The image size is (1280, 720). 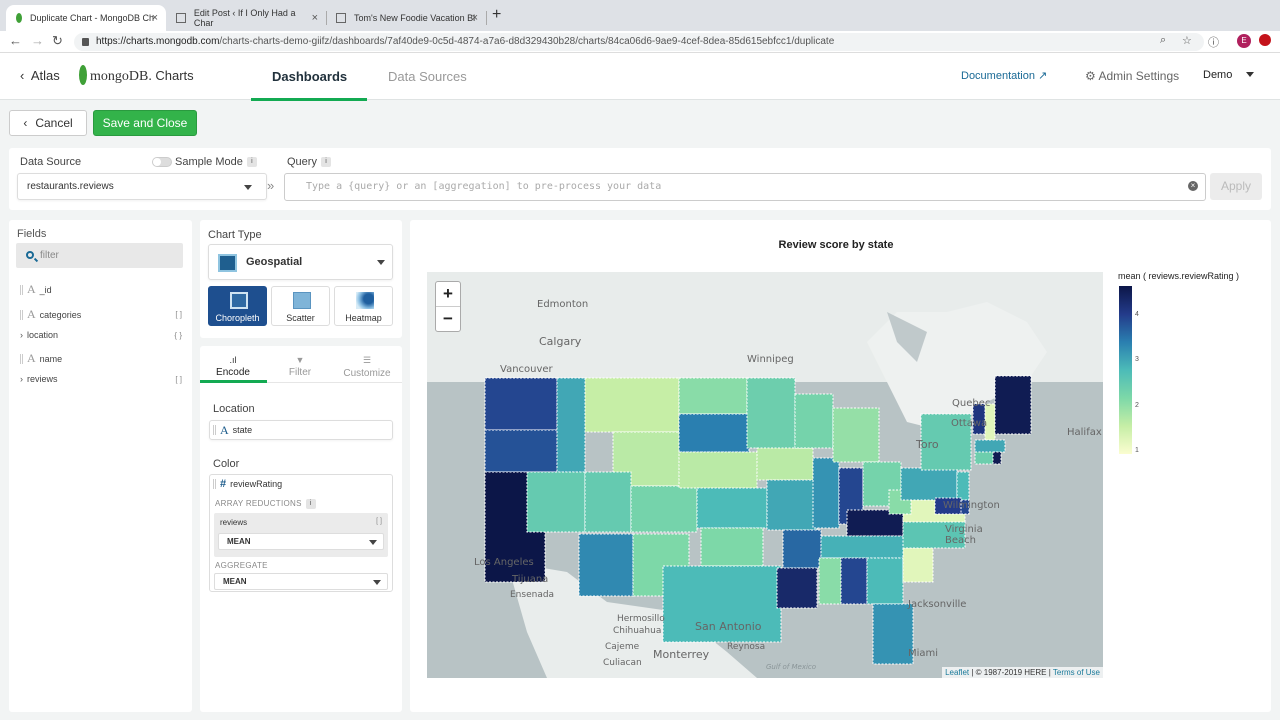 I want to click on state-region-ut, so click(x=608, y=502).